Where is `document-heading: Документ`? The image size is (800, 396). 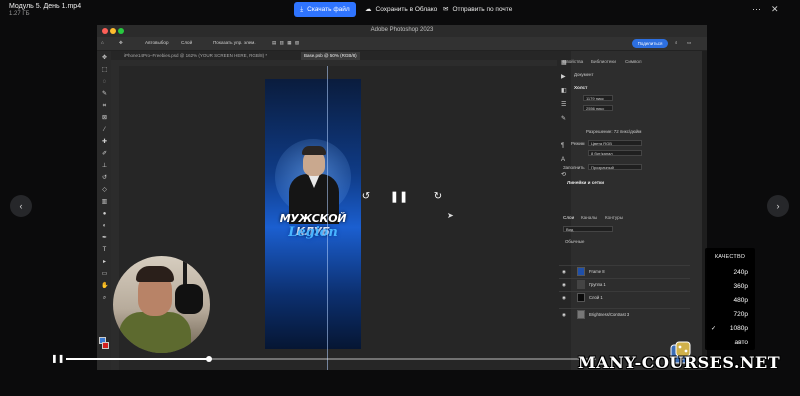
document-heading: Документ is located at coordinates (584, 74).